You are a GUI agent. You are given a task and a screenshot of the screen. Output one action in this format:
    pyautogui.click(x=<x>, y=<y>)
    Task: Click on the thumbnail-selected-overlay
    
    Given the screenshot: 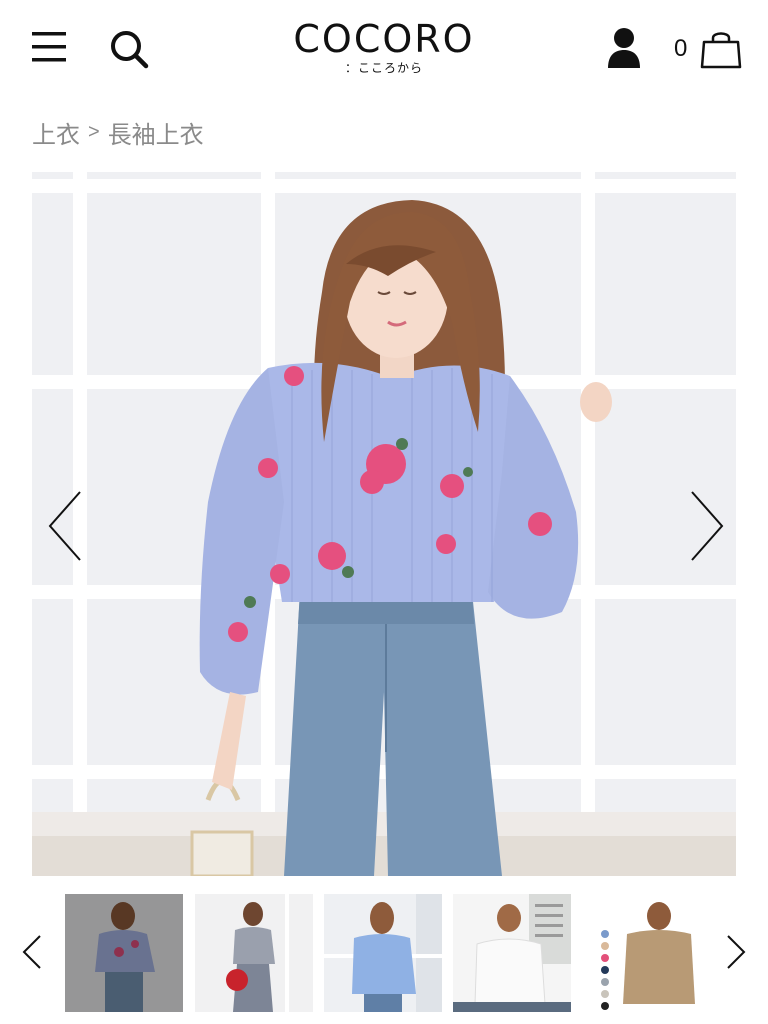 What is the action you would take?
    pyautogui.click(x=124, y=953)
    